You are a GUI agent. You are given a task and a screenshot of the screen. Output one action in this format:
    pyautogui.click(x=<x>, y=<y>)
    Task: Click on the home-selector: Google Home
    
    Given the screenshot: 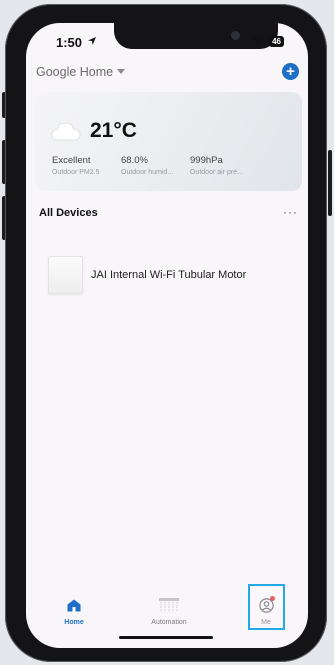 What is the action you would take?
    pyautogui.click(x=81, y=72)
    